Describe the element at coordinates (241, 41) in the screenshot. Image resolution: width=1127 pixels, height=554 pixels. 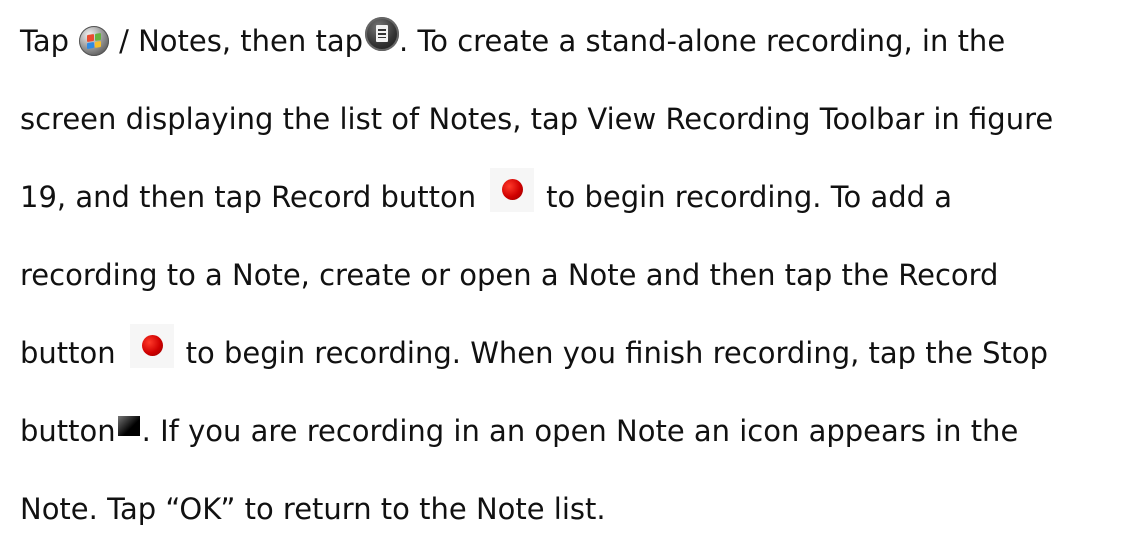
I see `text-segment: / Notes, then tap` at that location.